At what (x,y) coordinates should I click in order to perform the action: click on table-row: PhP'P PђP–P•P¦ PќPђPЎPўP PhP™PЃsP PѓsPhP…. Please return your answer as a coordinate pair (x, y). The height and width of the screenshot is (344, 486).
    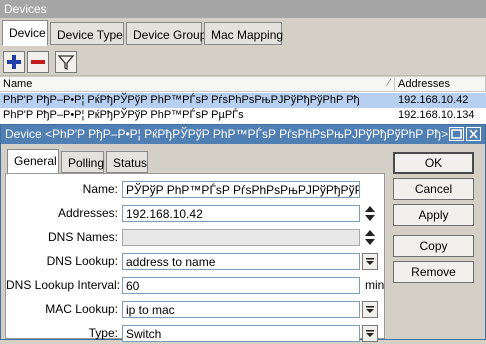
    Looking at the image, I should click on (243, 100).